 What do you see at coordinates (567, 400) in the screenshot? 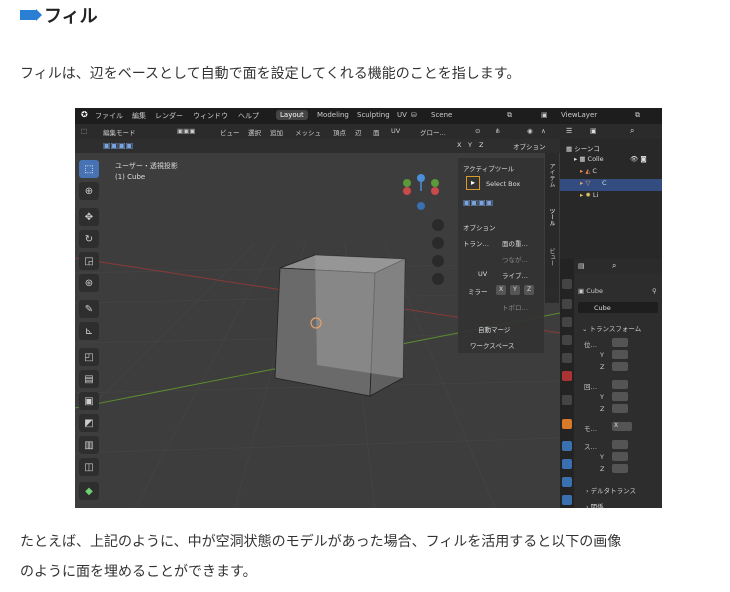
I see `collection-tab-icon` at bounding box center [567, 400].